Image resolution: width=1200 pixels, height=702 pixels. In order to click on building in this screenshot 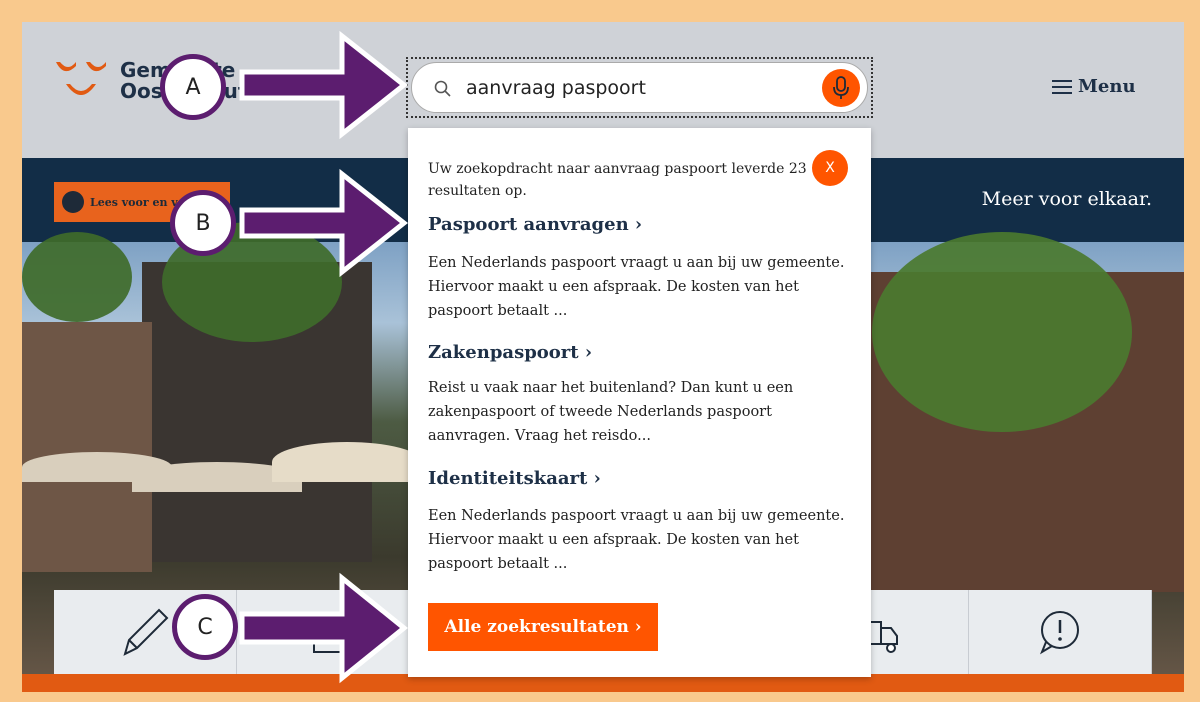, I will do `click(87, 447)`.